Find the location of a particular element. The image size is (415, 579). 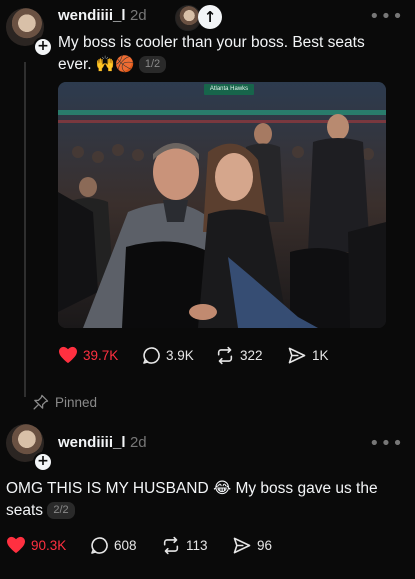

post2-username: wendiiii_l is located at coordinates (92, 442).